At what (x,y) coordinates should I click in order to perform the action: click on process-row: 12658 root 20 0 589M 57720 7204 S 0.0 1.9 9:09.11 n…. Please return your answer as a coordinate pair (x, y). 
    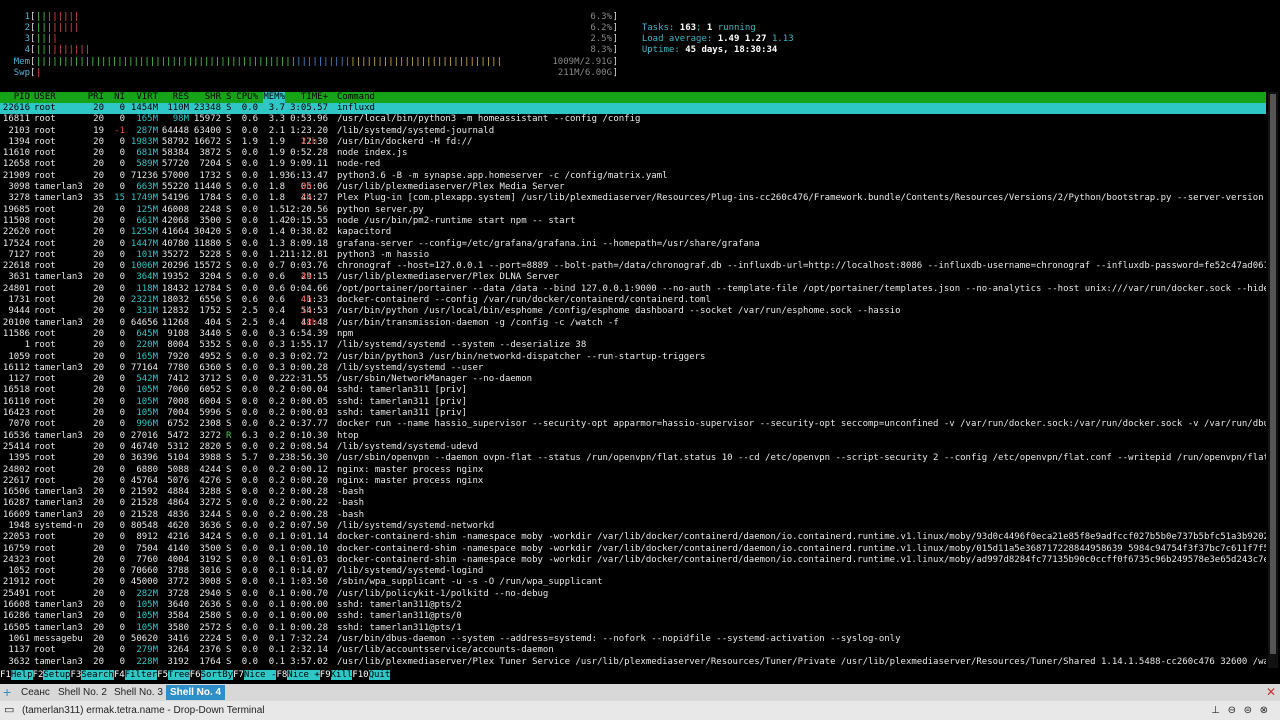
    Looking at the image, I should click on (633, 164).